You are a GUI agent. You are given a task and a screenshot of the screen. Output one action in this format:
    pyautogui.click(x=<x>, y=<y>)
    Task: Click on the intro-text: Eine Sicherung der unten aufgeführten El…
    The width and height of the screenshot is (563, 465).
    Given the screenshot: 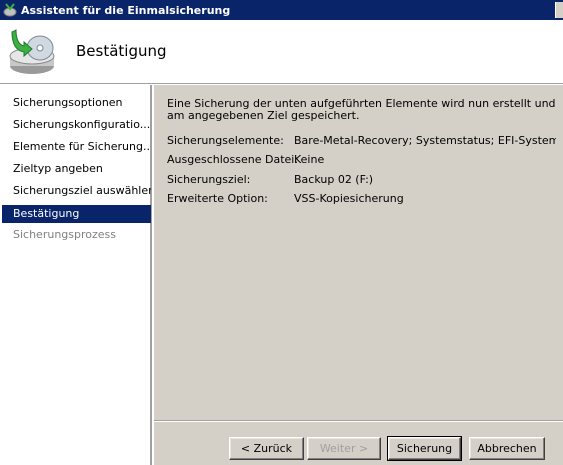 What is the action you would take?
    pyautogui.click(x=361, y=109)
    